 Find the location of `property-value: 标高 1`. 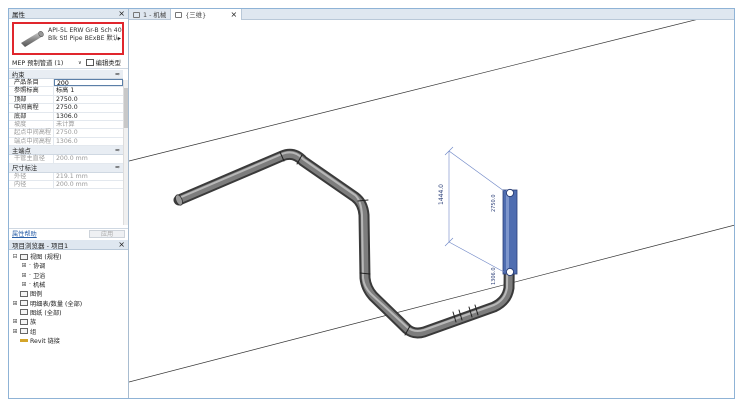

property-value: 标高 1 is located at coordinates (88, 90).